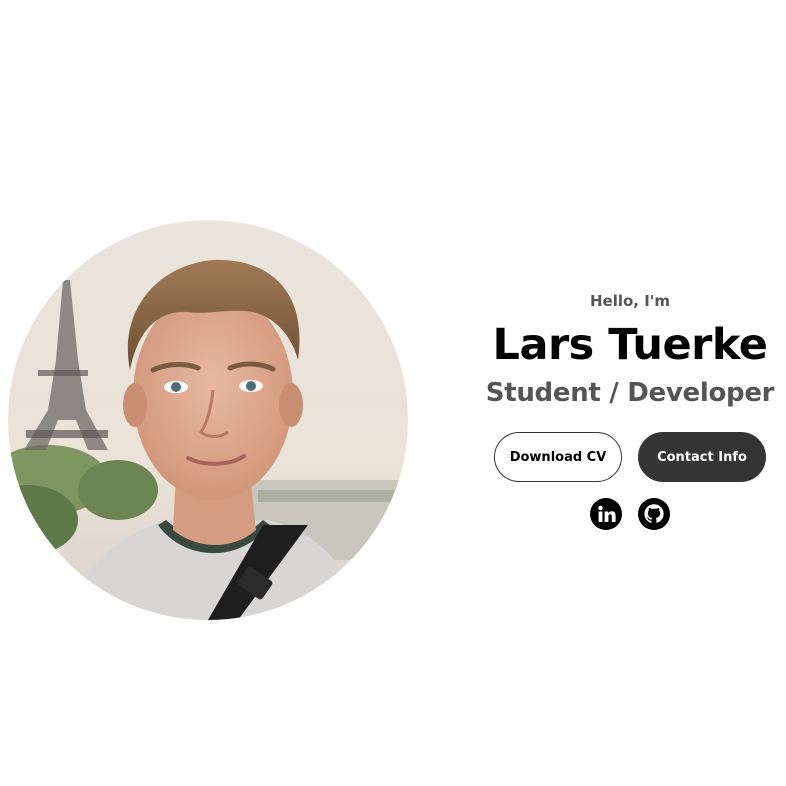  What do you see at coordinates (630, 301) in the screenshot?
I see `greeting-text: Hello, I'm` at bounding box center [630, 301].